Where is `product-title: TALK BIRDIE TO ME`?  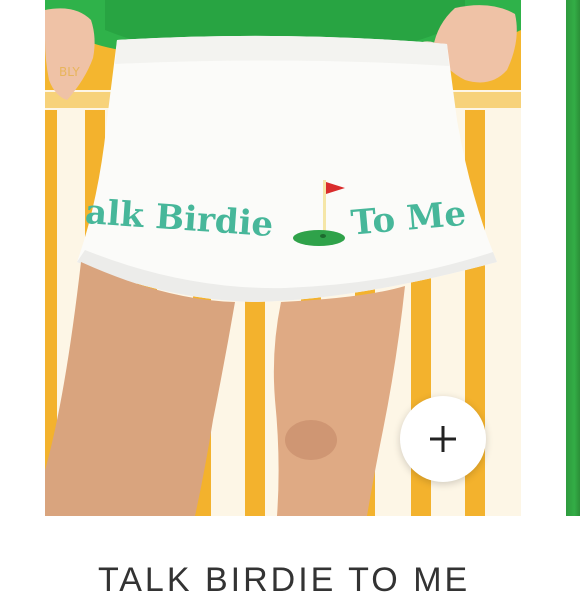
product-title: TALK BIRDIE TO ME is located at coordinates (308, 580).